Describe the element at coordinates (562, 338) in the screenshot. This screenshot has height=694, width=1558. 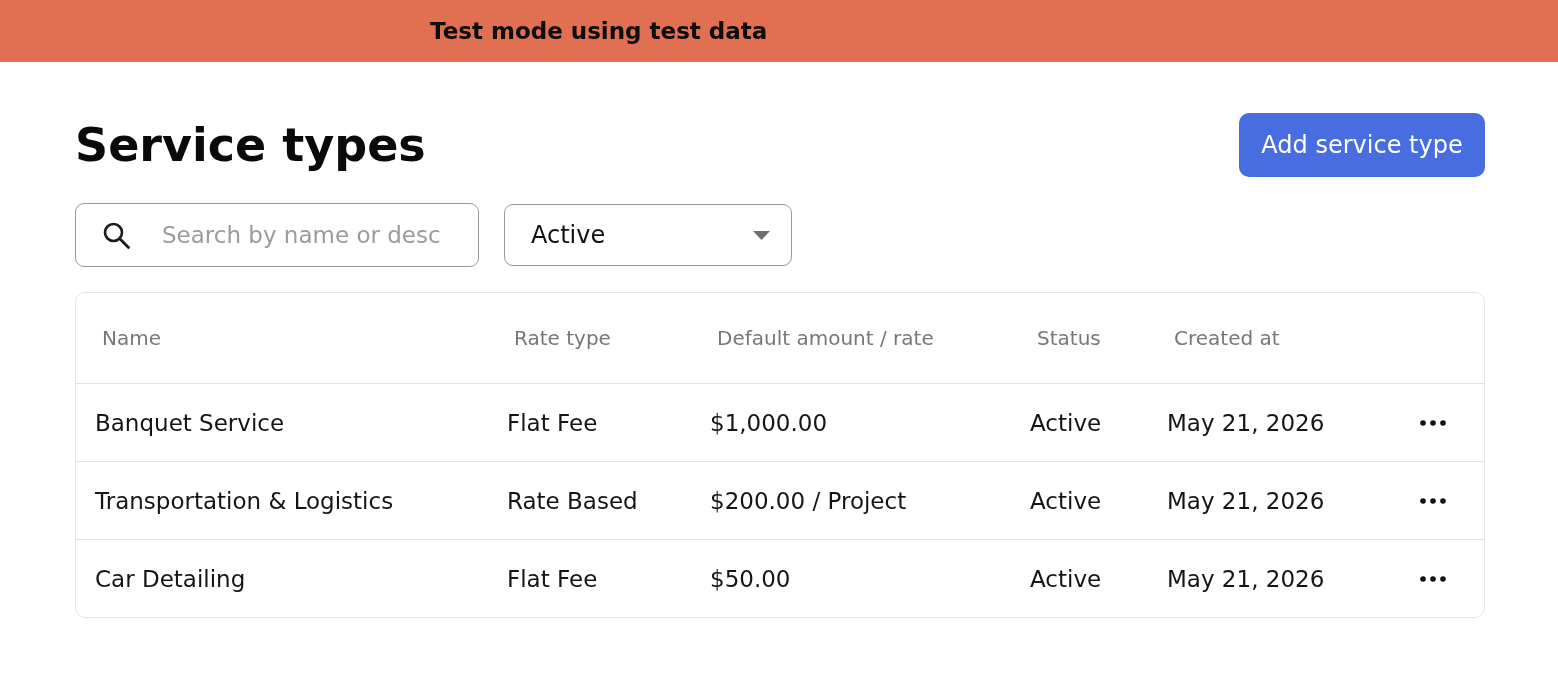
I see `column-header: Rate type` at that location.